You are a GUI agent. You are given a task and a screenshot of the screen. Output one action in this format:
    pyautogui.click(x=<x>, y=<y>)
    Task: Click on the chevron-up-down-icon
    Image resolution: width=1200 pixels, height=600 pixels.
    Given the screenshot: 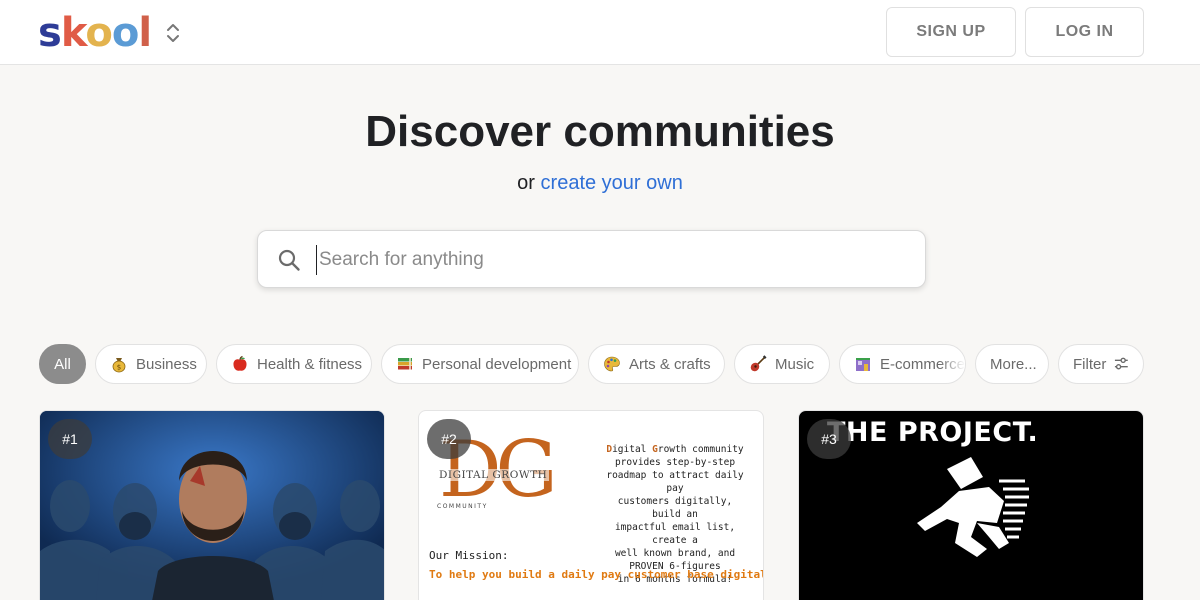 What is the action you would take?
    pyautogui.click(x=173, y=33)
    